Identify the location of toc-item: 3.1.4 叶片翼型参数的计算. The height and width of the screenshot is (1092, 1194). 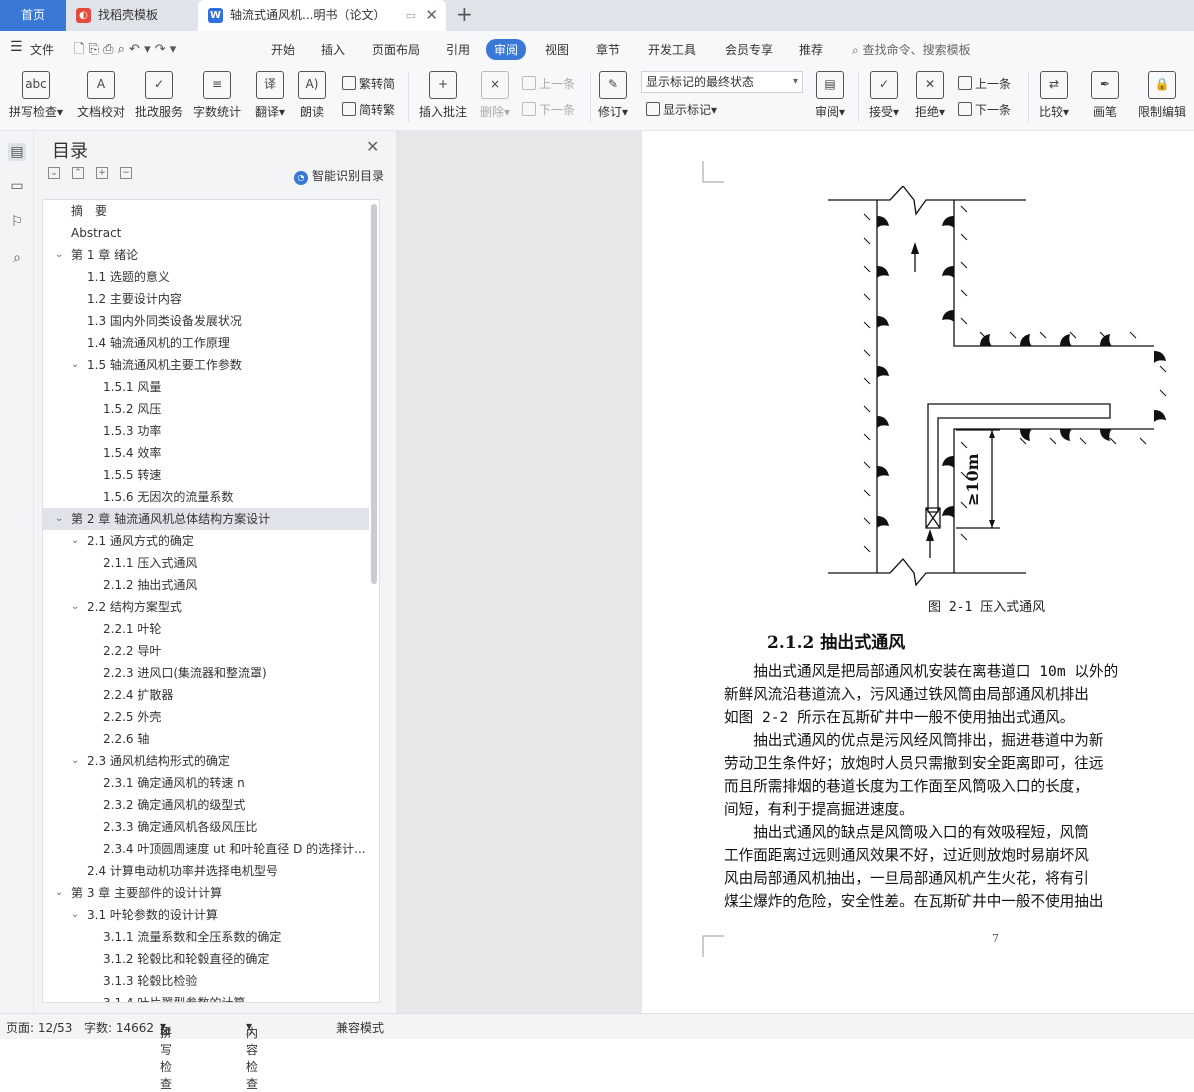
(206, 997).